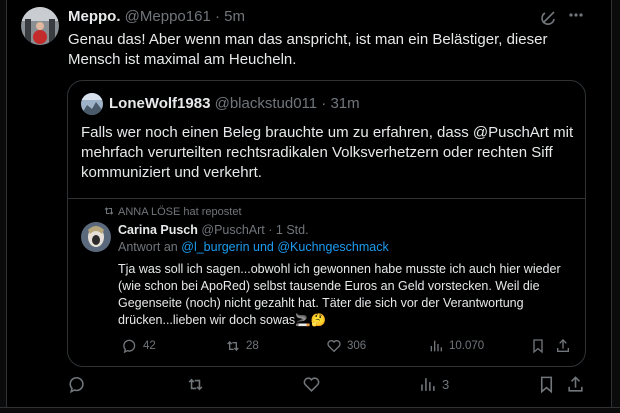 This screenshot has width=620, height=413. I want to click on more-icon, so click(576, 17).